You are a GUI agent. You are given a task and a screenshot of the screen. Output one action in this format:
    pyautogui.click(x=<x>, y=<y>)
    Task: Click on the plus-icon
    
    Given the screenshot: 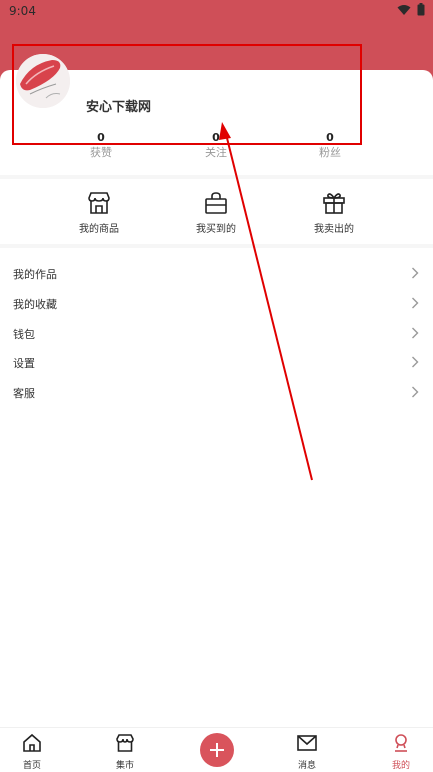 What is the action you would take?
    pyautogui.click(x=217, y=750)
    